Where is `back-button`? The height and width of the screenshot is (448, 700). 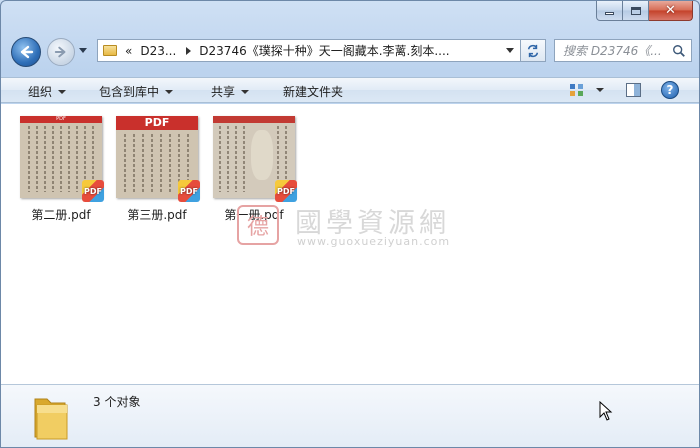
back-button is located at coordinates (26, 52).